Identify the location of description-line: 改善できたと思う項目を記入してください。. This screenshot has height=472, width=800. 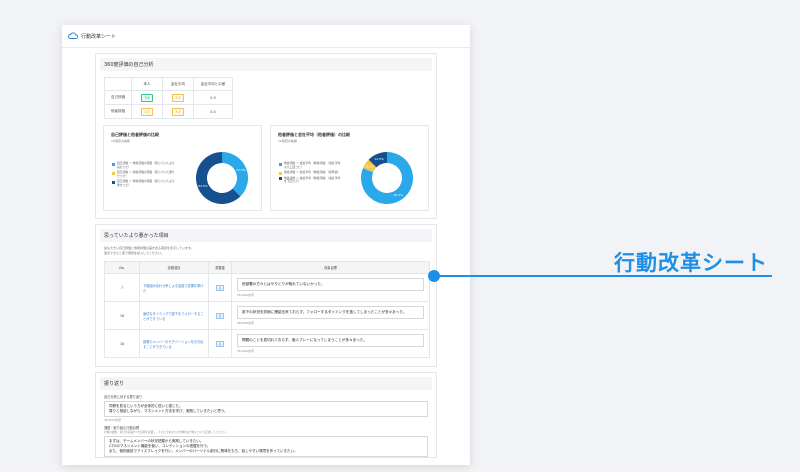
(134, 252).